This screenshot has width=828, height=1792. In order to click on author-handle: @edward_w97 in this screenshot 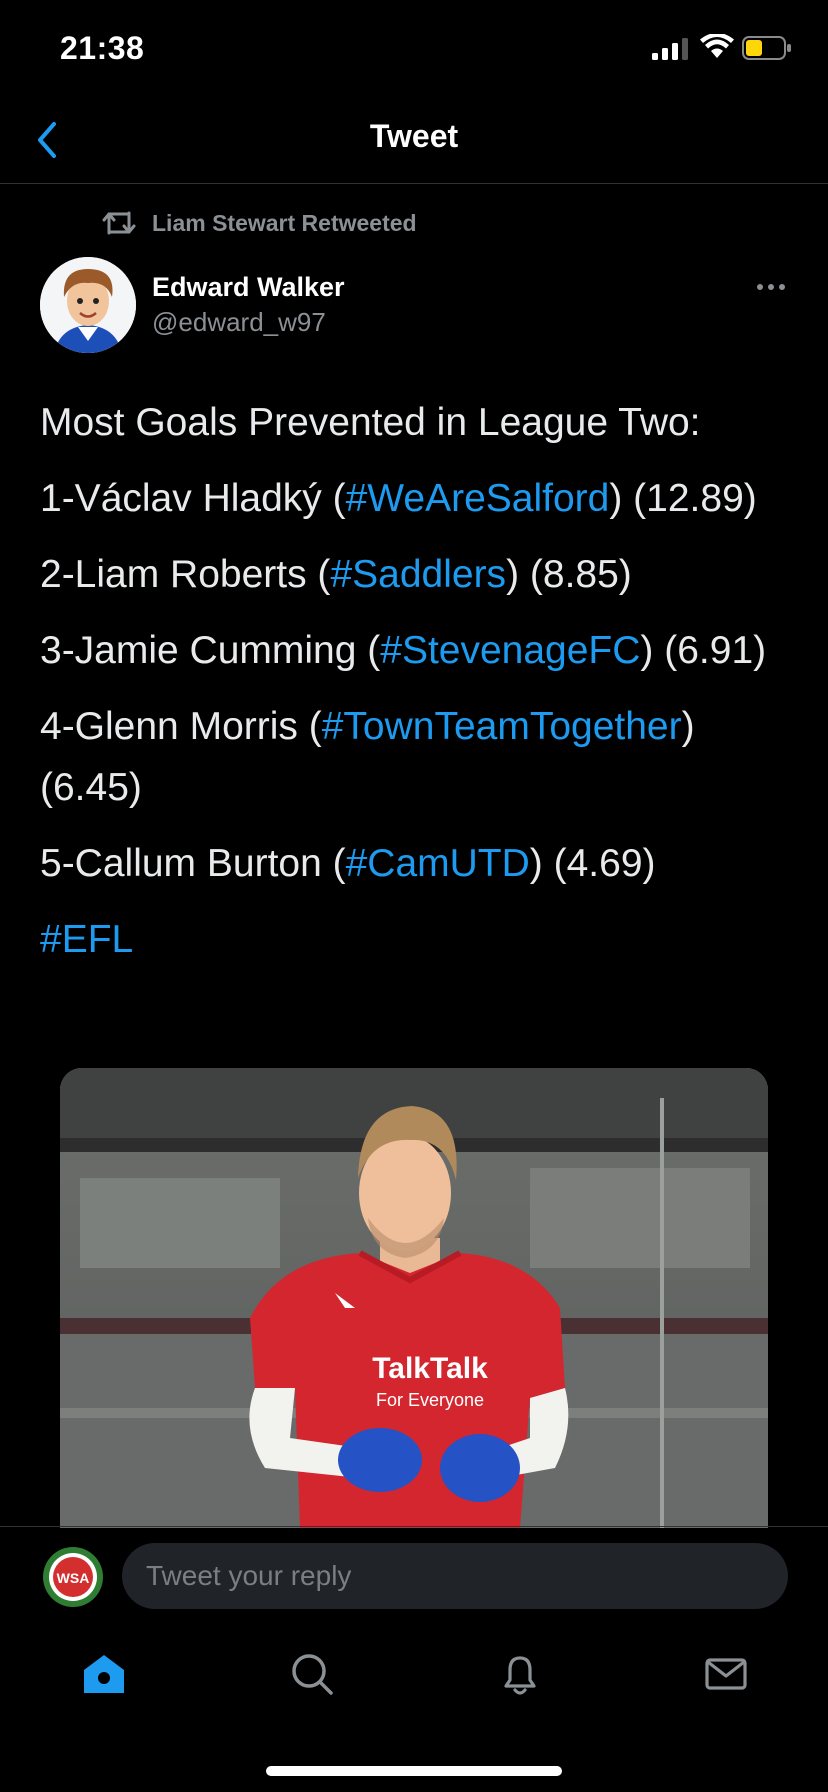, I will do `click(239, 322)`.